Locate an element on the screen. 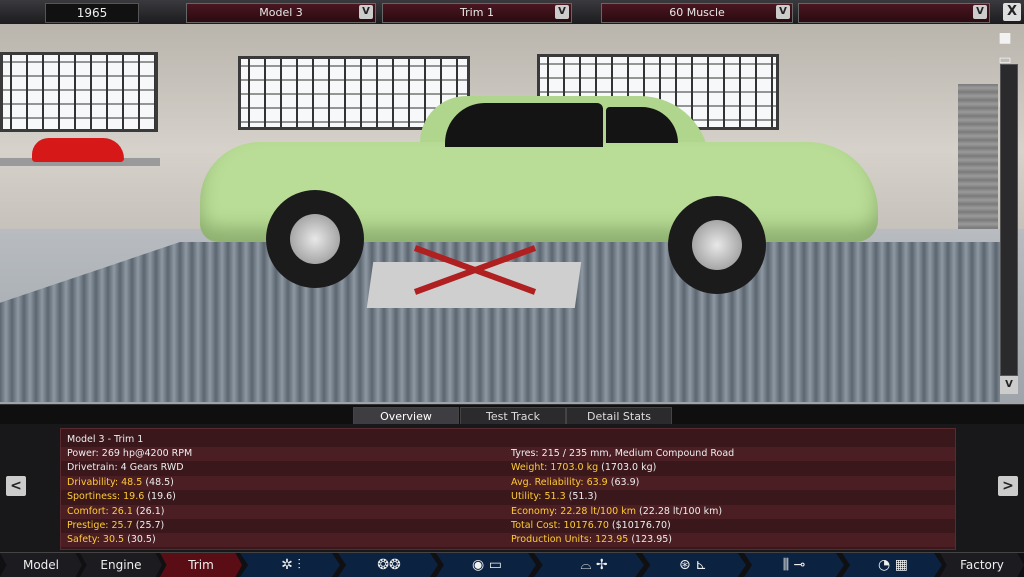 The image size is (1024, 577). model-dropdown: Model 3 V is located at coordinates (281, 13).